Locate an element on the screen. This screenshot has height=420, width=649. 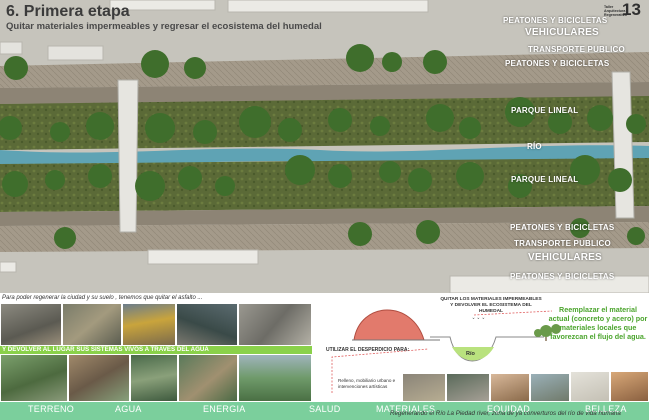
label-peatones-top-1: PEATONES Y BICICLETAS is located at coordinates (555, 20).